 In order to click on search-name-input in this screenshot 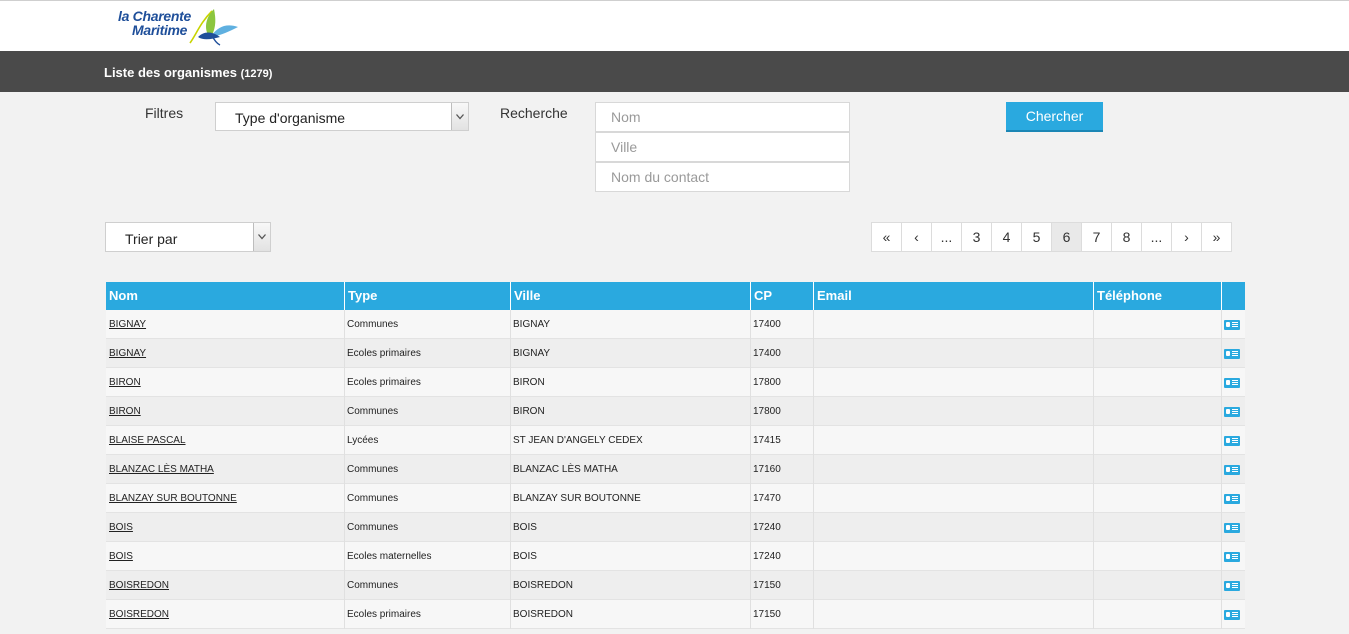, I will do `click(722, 117)`.